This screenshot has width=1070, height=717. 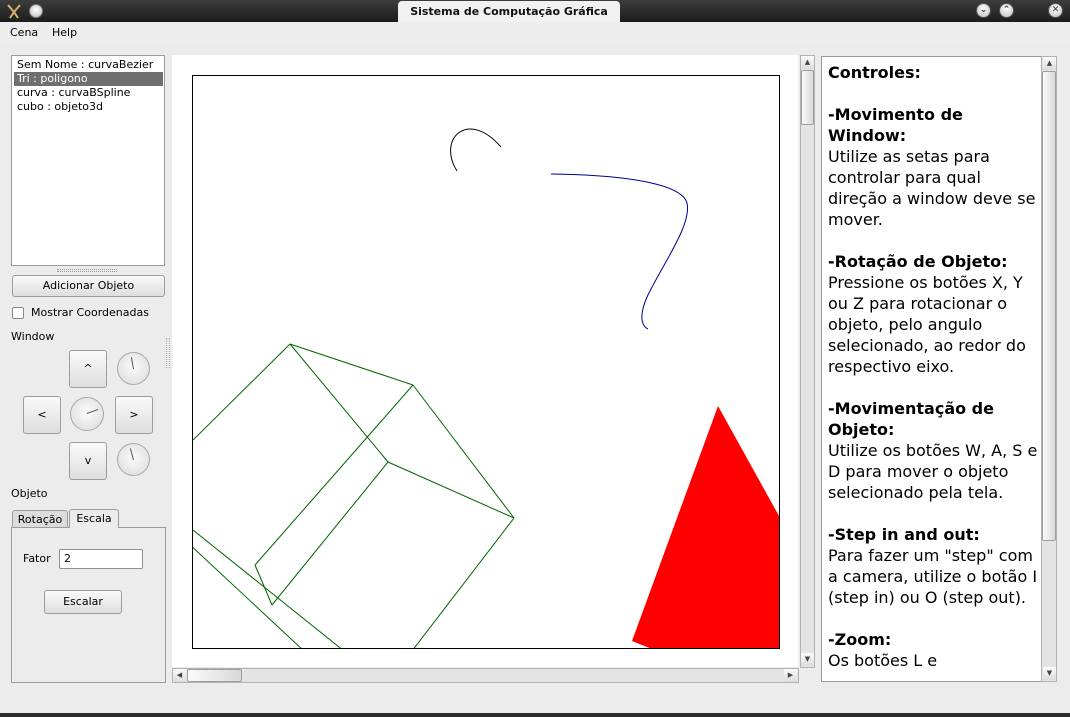 What do you see at coordinates (807, 361) in the screenshot?
I see `canvas-vertical-scrollbar: ▲ ▼` at bounding box center [807, 361].